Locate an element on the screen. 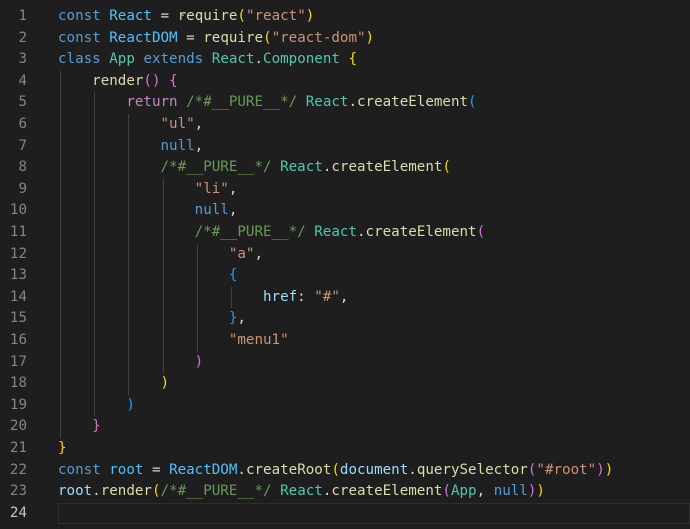 This screenshot has height=529, width=690. token-string: "#root" is located at coordinates (566, 469).